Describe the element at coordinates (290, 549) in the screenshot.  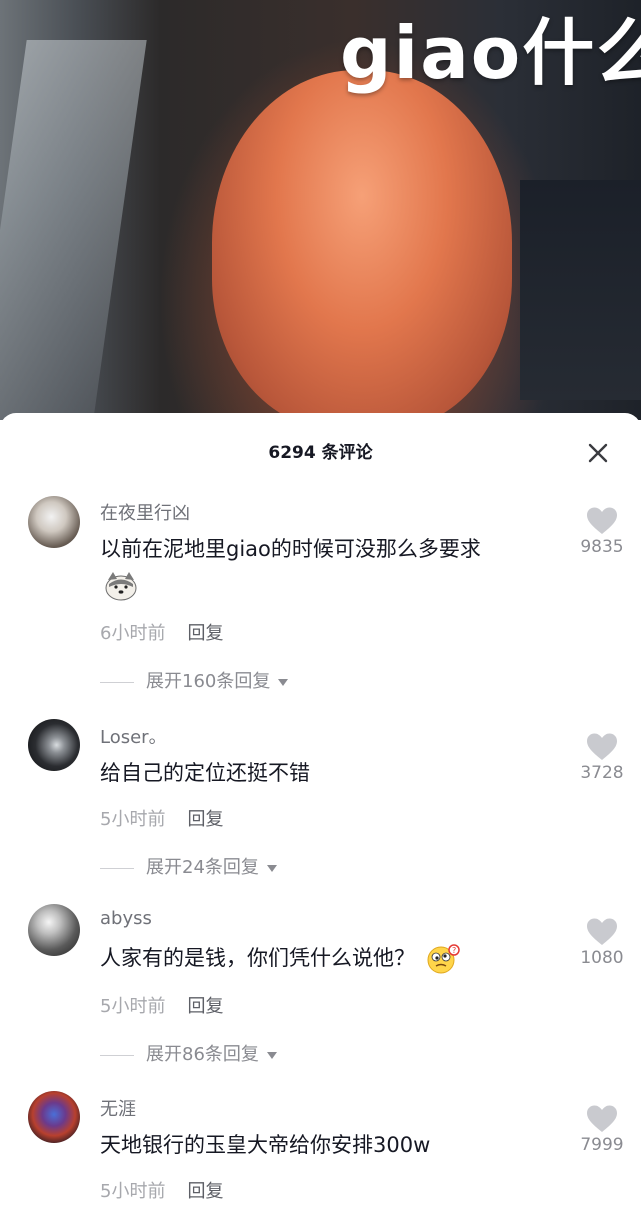
I see `comment-text-body: 以前在泥地里giao的时候可没那么多要求` at that location.